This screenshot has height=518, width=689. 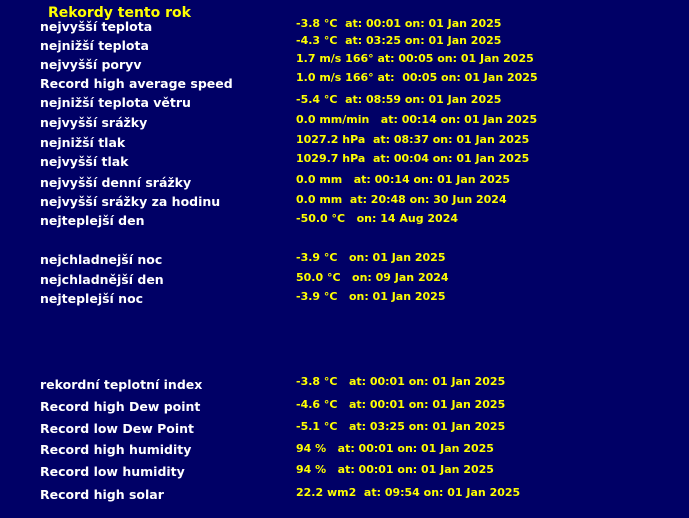 I want to click on record-label-warmest-day: nejteplejší den, so click(x=92, y=220).